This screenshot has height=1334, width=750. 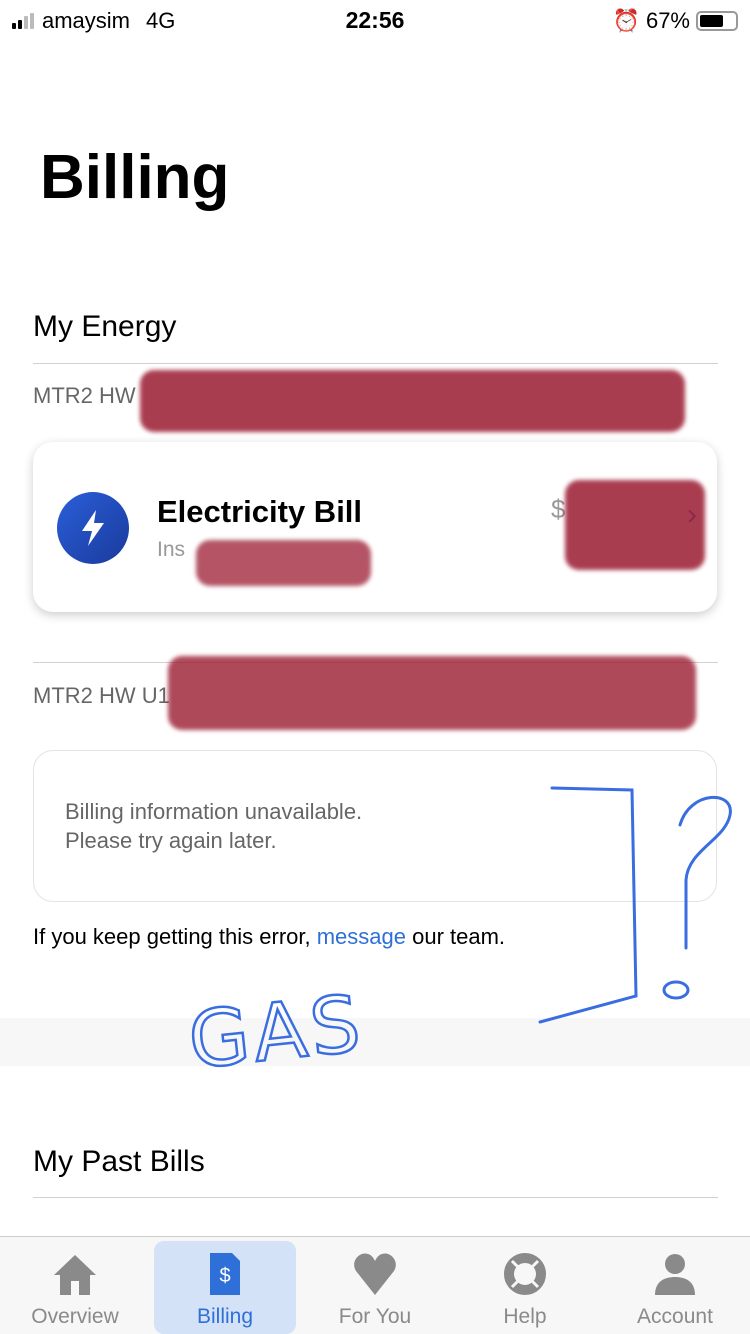 I want to click on status-bar: amaysim 4G 22:56 ⏰ 67%, so click(x=375, y=20).